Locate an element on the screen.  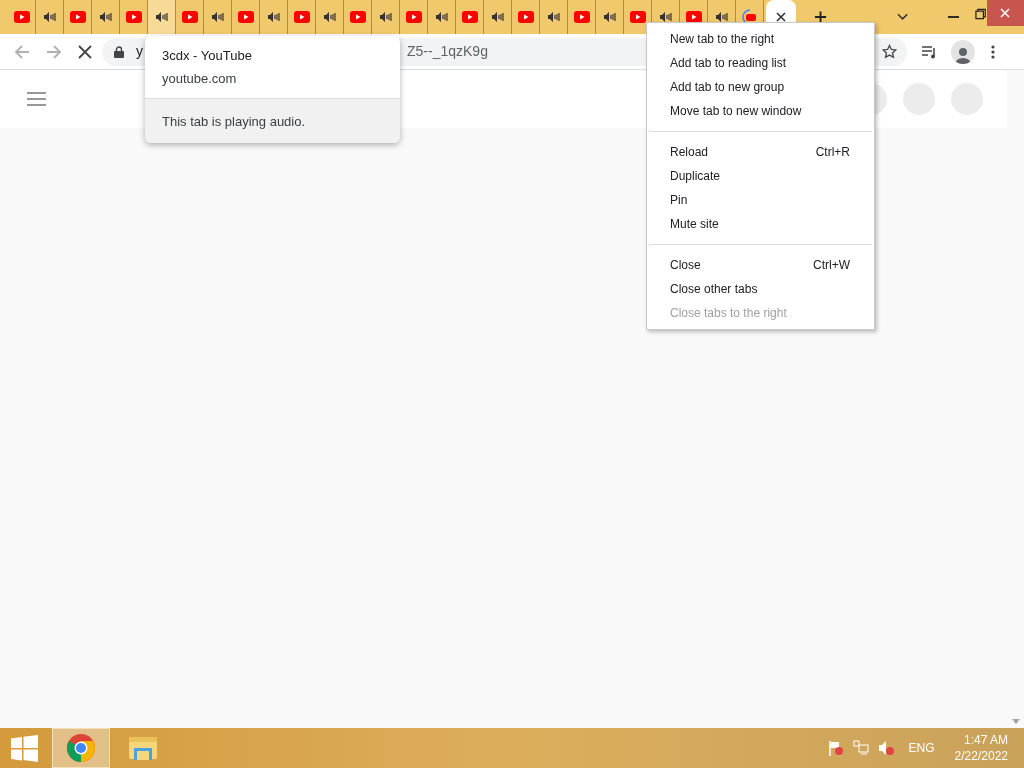
forward-icon is located at coordinates (54, 51).